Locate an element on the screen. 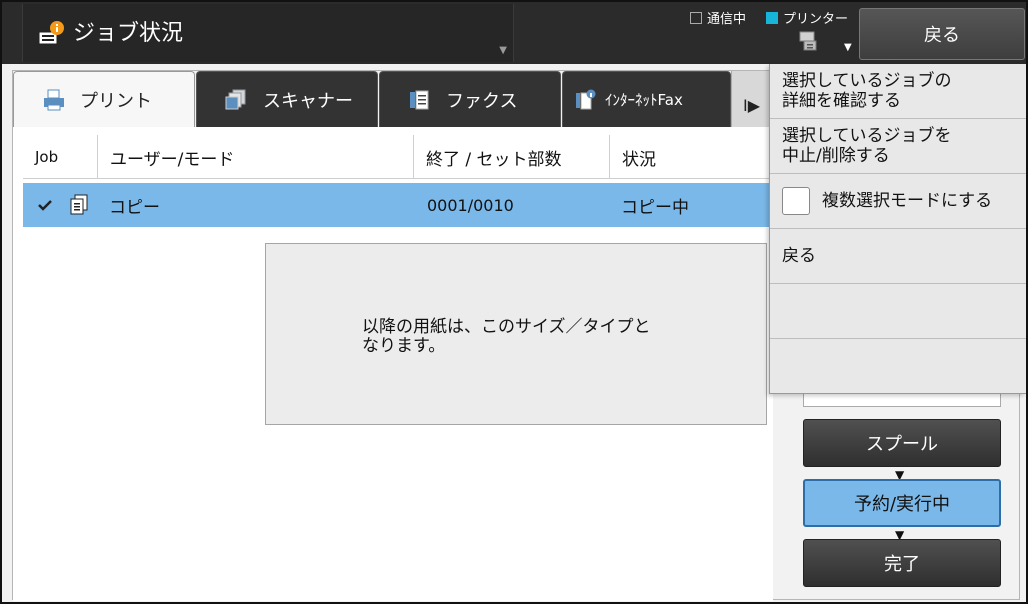  spool-button: スプール is located at coordinates (902, 443).